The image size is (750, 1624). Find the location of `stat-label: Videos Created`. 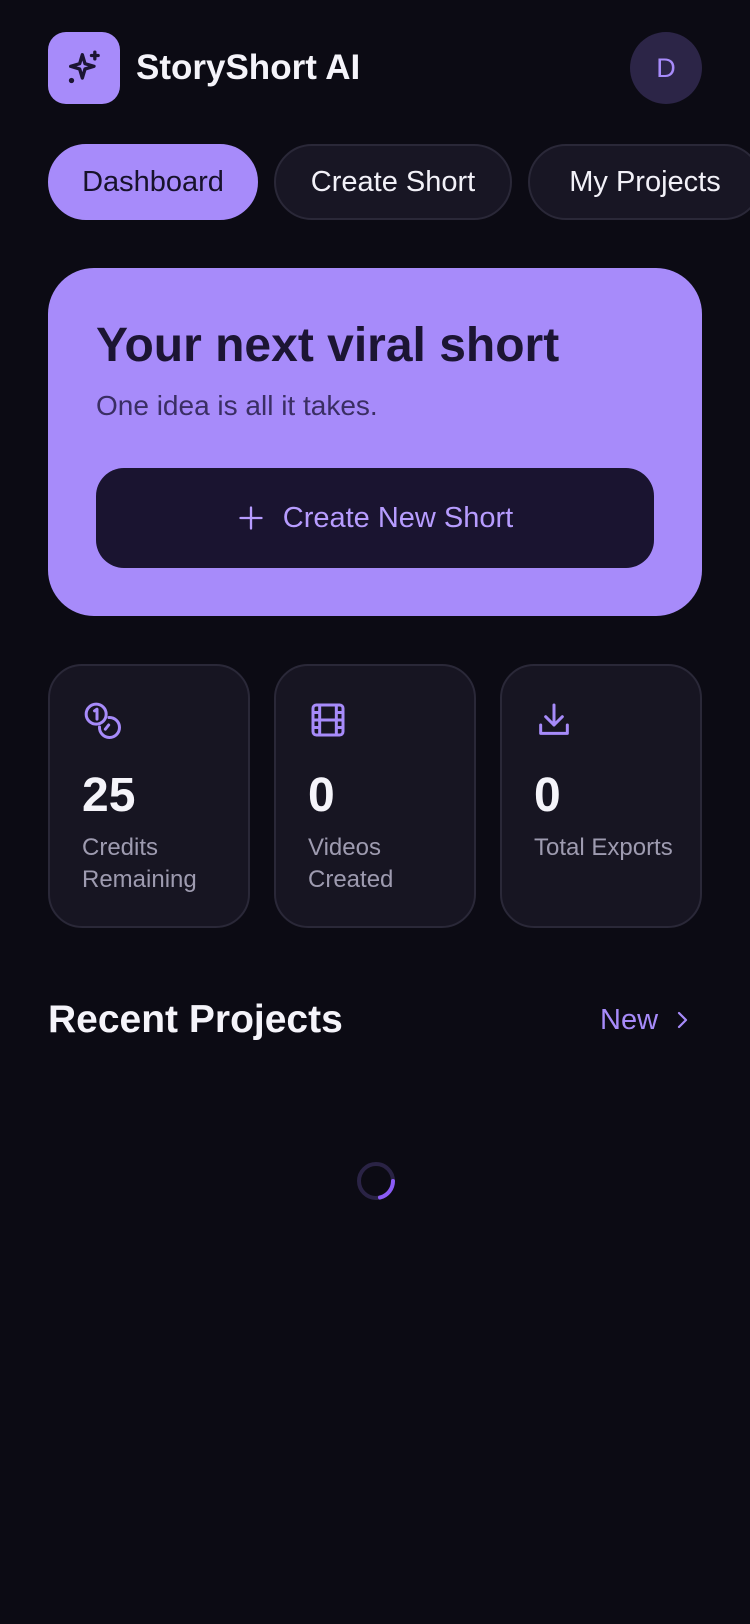

stat-label: Videos Created is located at coordinates (351, 863).